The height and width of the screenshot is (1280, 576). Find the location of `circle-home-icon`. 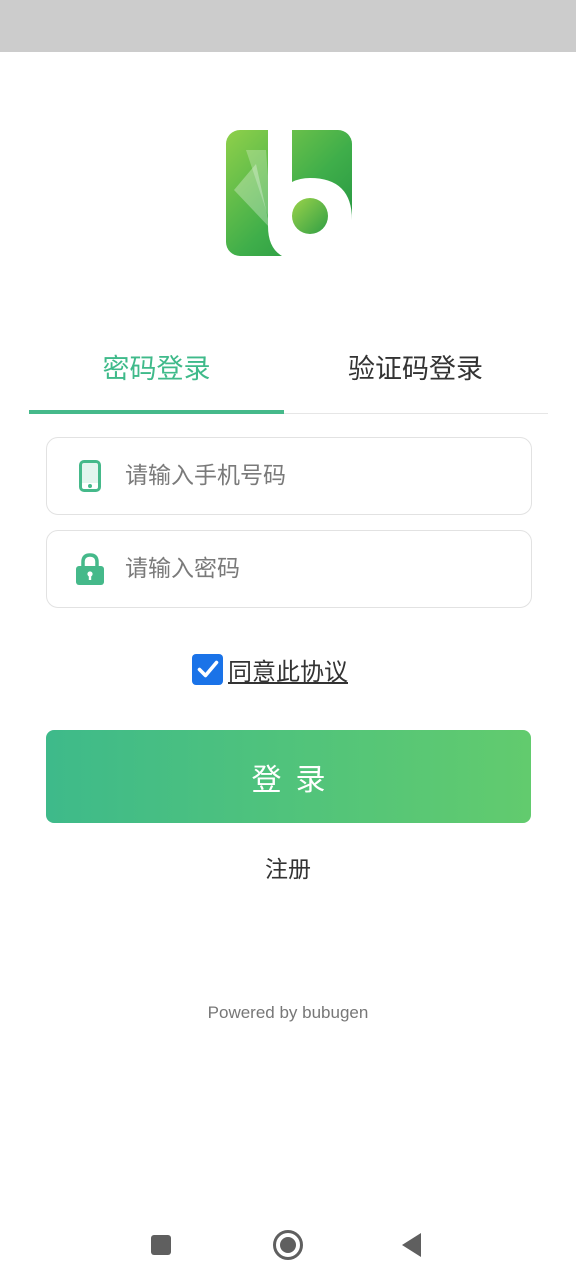

circle-home-icon is located at coordinates (288, 1245).